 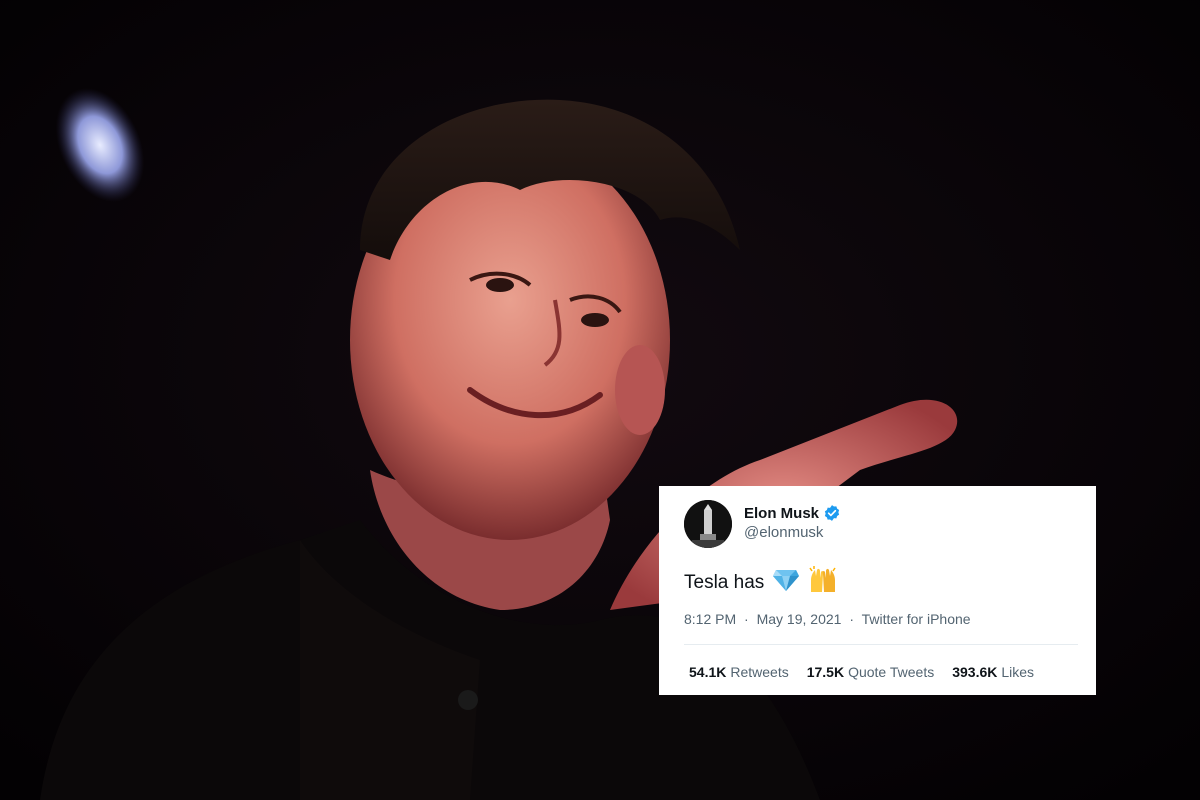 What do you see at coordinates (724, 582) in the screenshot?
I see `tweet-text: Tesla has` at bounding box center [724, 582].